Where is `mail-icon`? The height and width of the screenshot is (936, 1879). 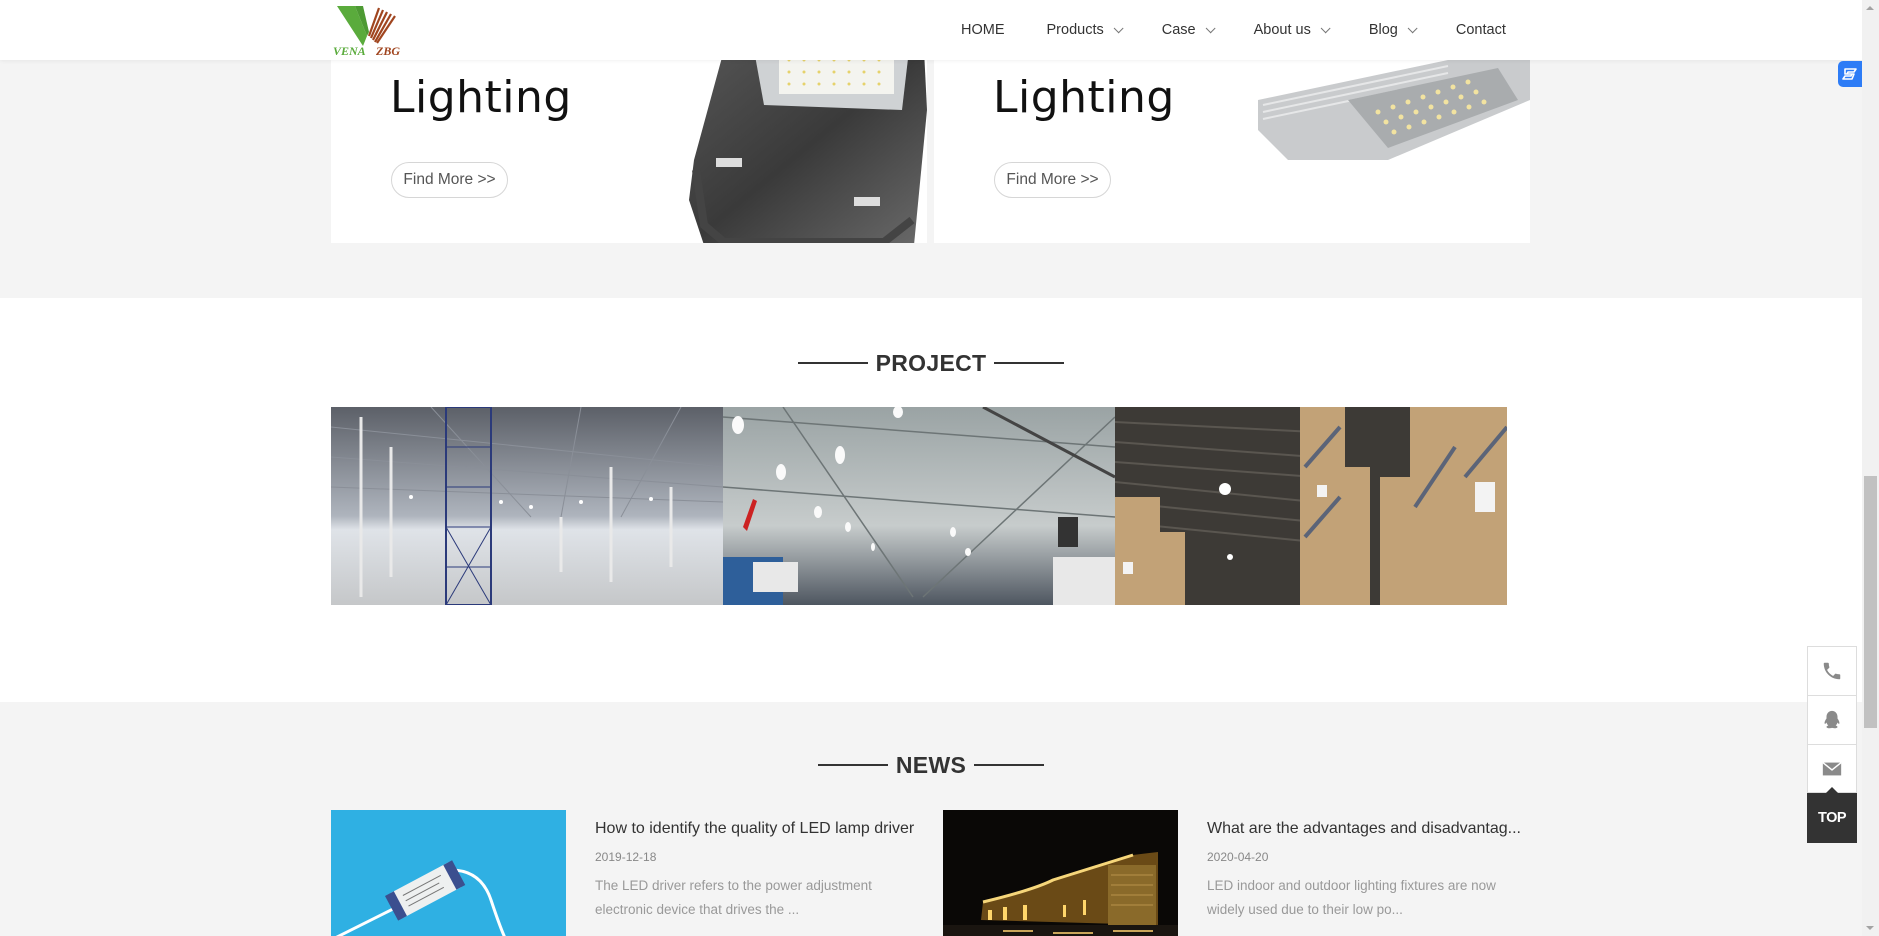
mail-icon is located at coordinates (1832, 768).